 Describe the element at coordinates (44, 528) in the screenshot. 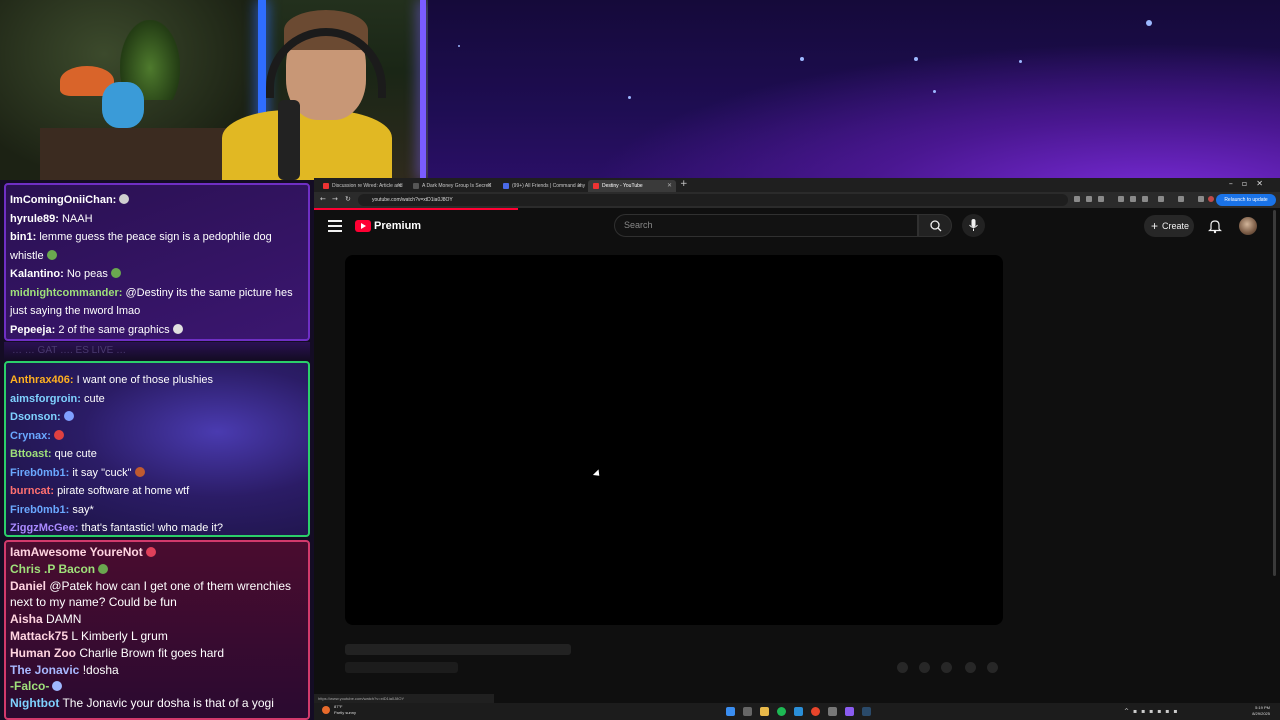

I see `chat-username: ZiggzMcGee:` at that location.